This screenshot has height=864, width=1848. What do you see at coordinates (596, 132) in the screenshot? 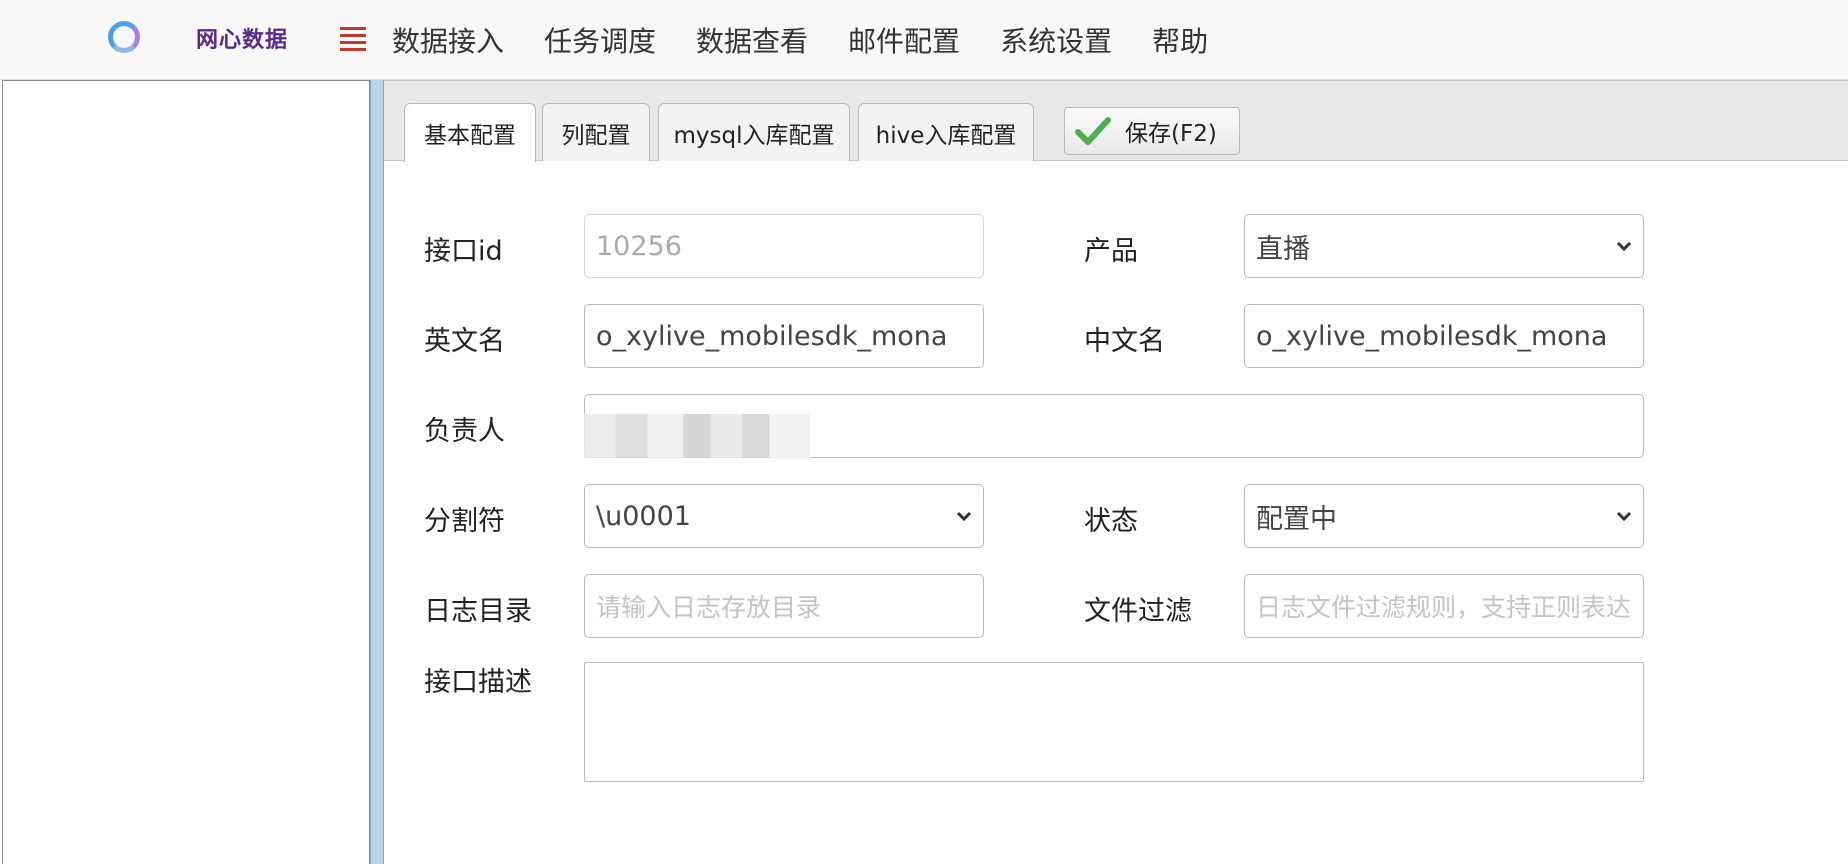
I see `tab-column-config: 列配置` at bounding box center [596, 132].